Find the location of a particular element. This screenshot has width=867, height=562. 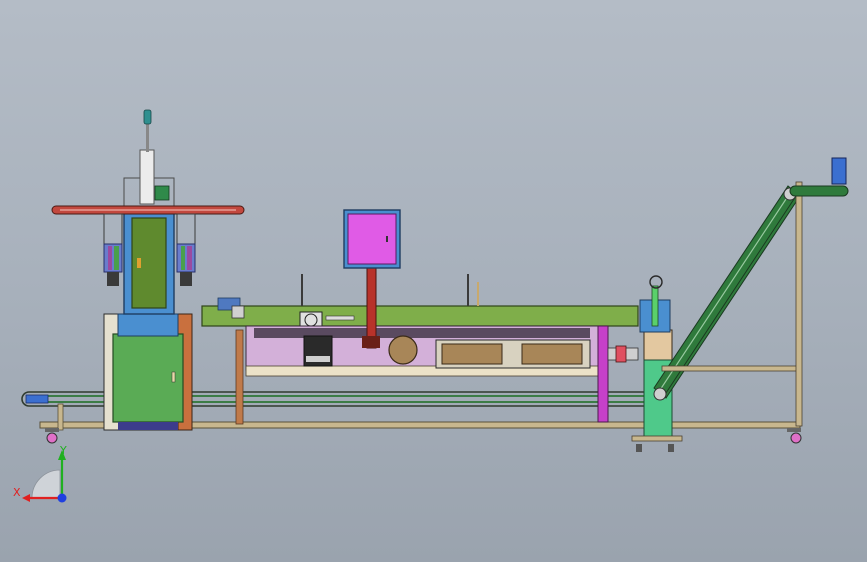

forming-column is located at coordinates (149, 263).